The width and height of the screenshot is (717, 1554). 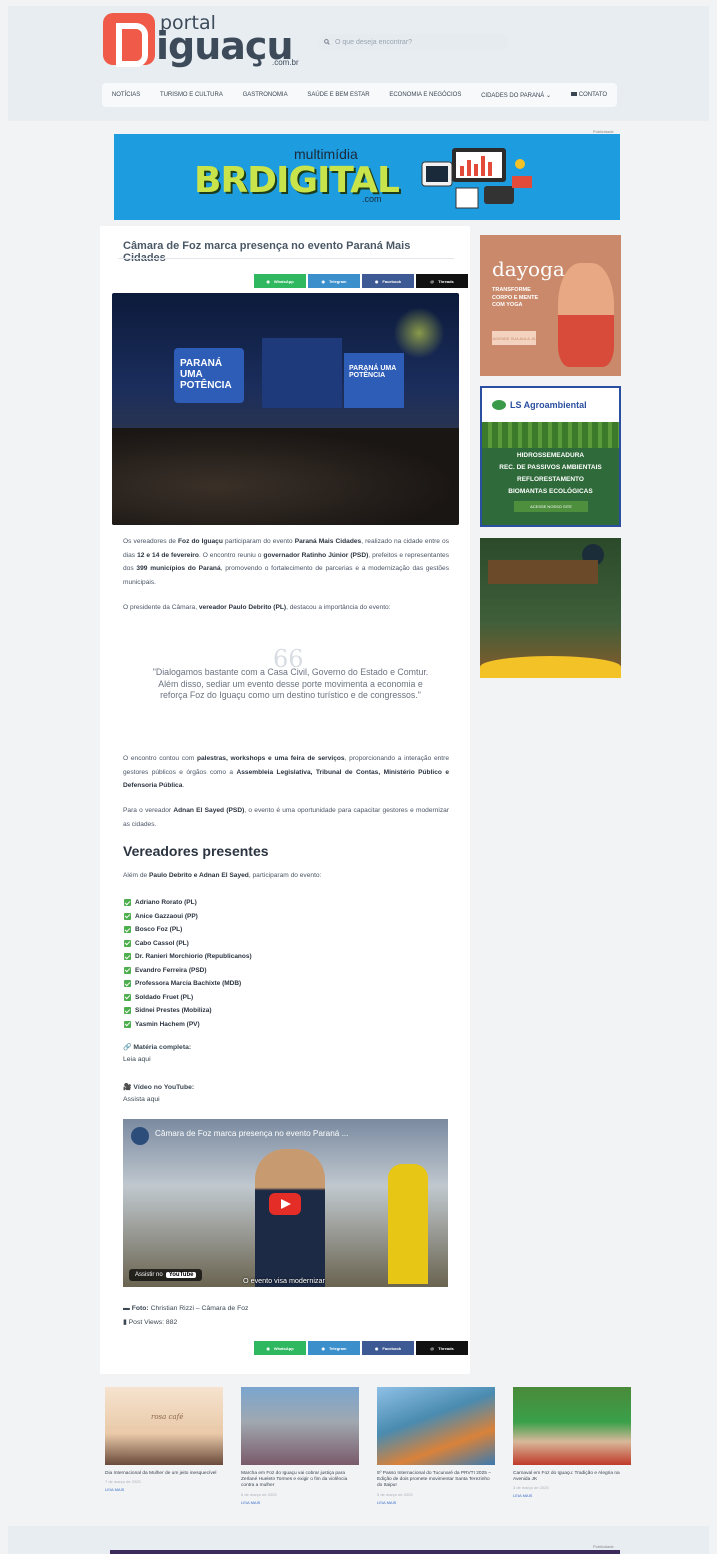 What do you see at coordinates (290, 1218) in the screenshot?
I see `video-presenter` at bounding box center [290, 1218].